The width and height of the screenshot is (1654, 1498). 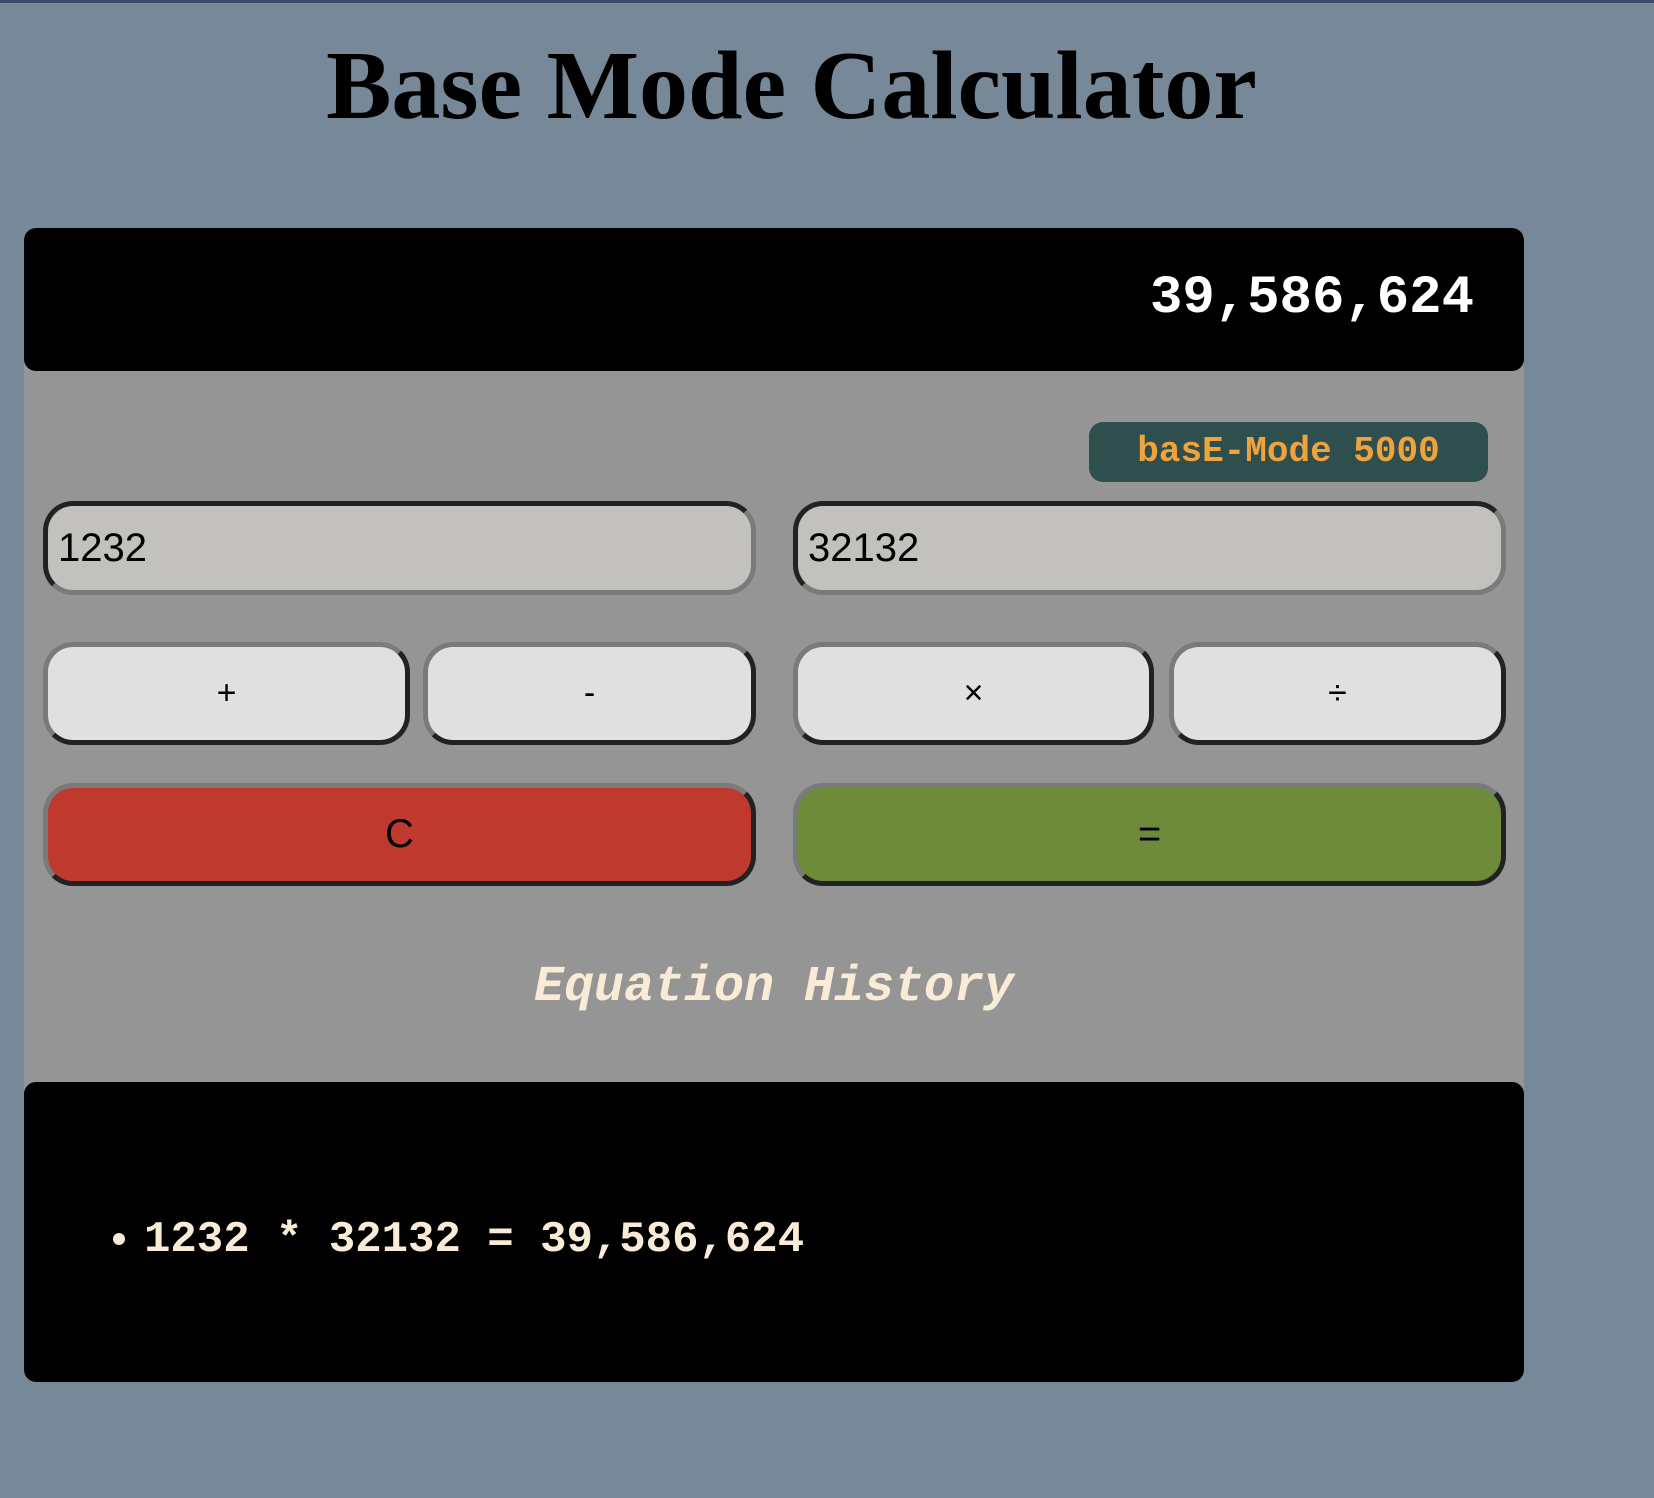 What do you see at coordinates (774, 987) in the screenshot?
I see `history-heading: Equation History` at bounding box center [774, 987].